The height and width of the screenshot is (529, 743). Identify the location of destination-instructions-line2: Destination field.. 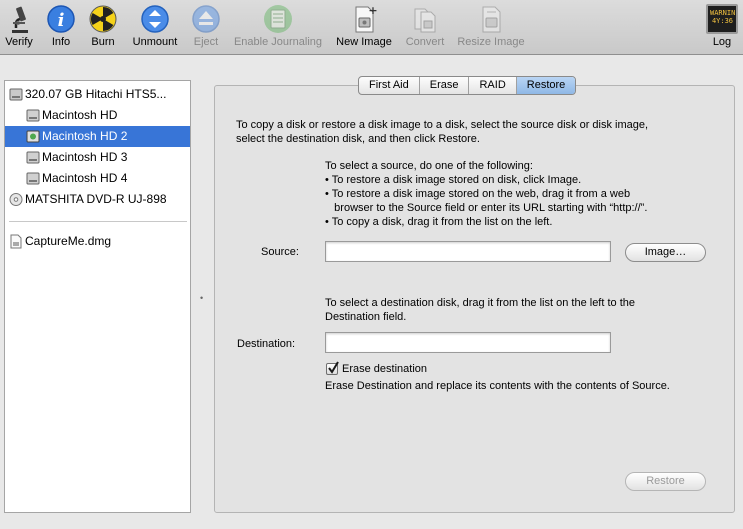
(366, 317).